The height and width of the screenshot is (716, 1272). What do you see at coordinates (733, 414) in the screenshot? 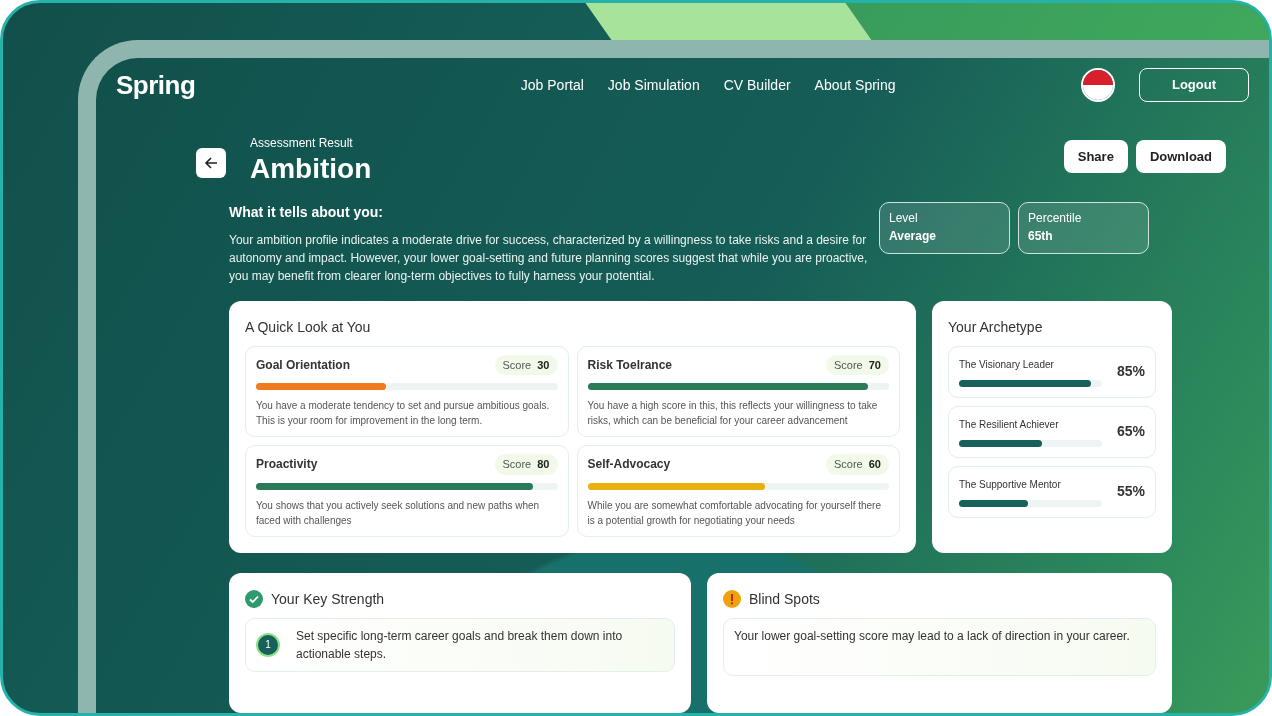
I see `trait-description: You have a high score in this, this reflects your willingness to take risks, which can be beneficial for your career advancement` at bounding box center [733, 414].